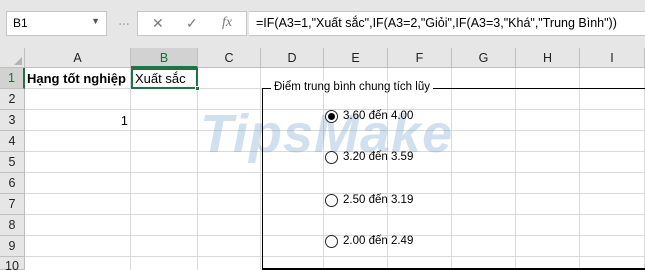 The image size is (645, 270). I want to click on column-header-a: A, so click(78, 58).